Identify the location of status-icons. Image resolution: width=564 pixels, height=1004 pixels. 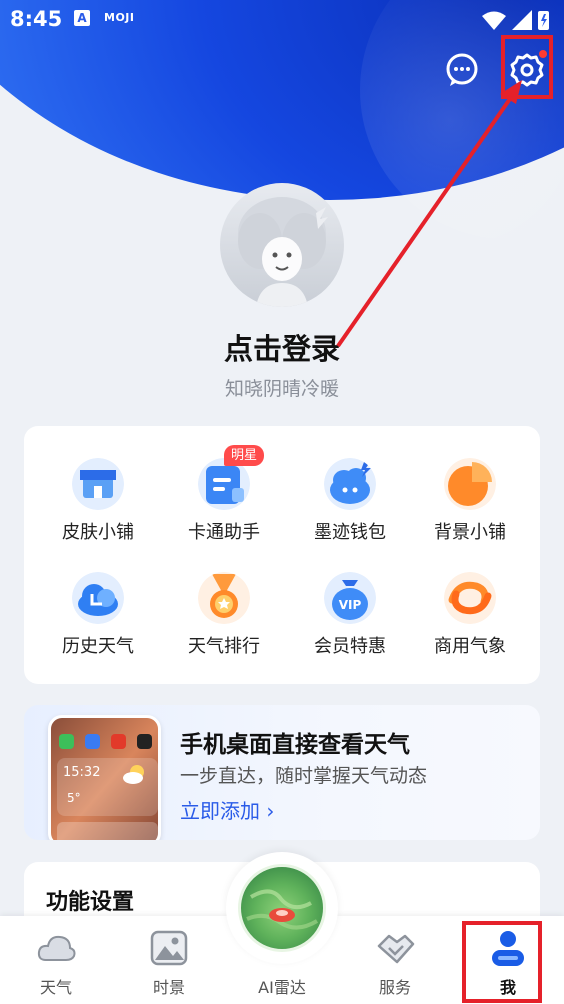
(515, 20).